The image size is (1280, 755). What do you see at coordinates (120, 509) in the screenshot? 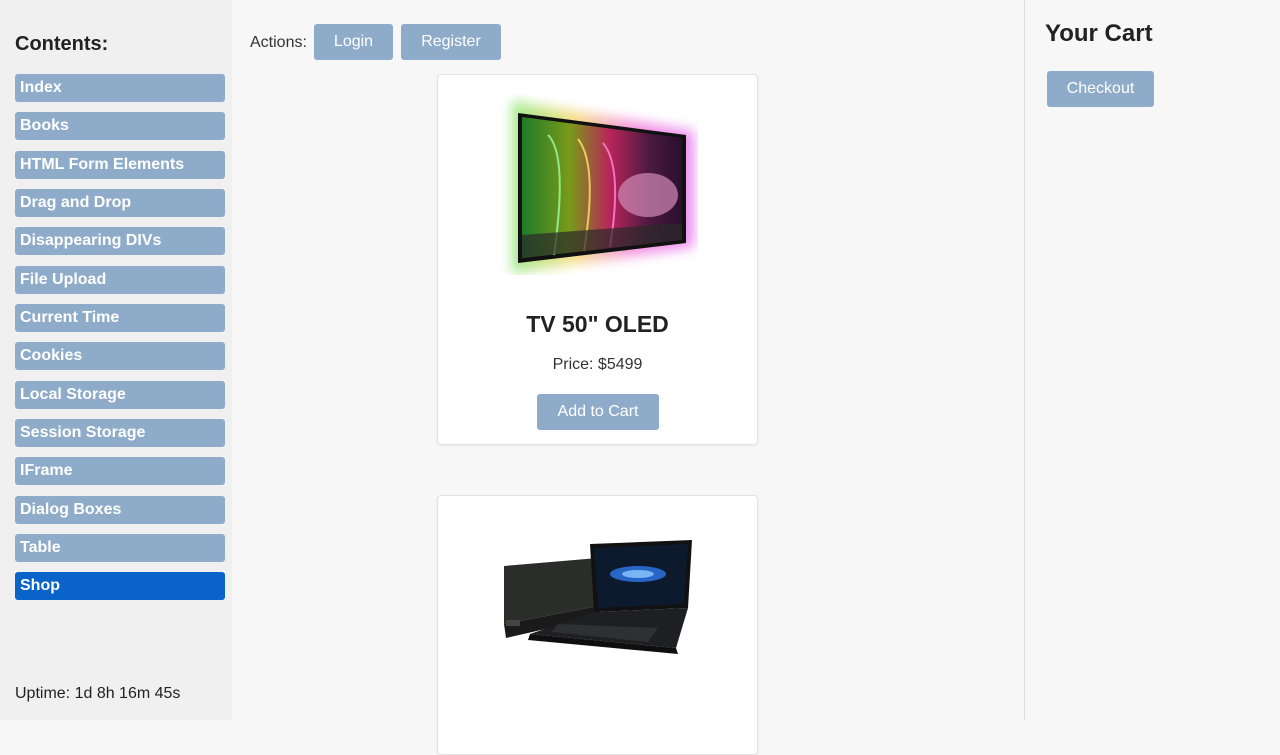
I see `nav-item-dialog-boxes: Dialog Boxes` at bounding box center [120, 509].